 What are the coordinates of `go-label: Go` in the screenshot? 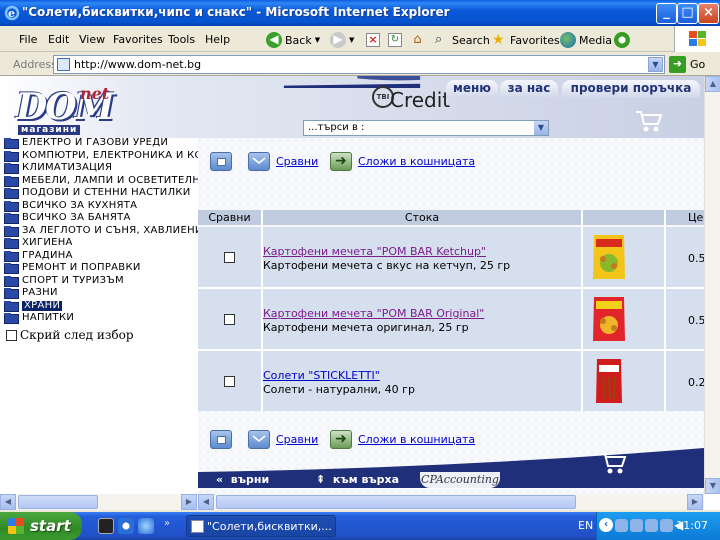 It's located at (698, 64).